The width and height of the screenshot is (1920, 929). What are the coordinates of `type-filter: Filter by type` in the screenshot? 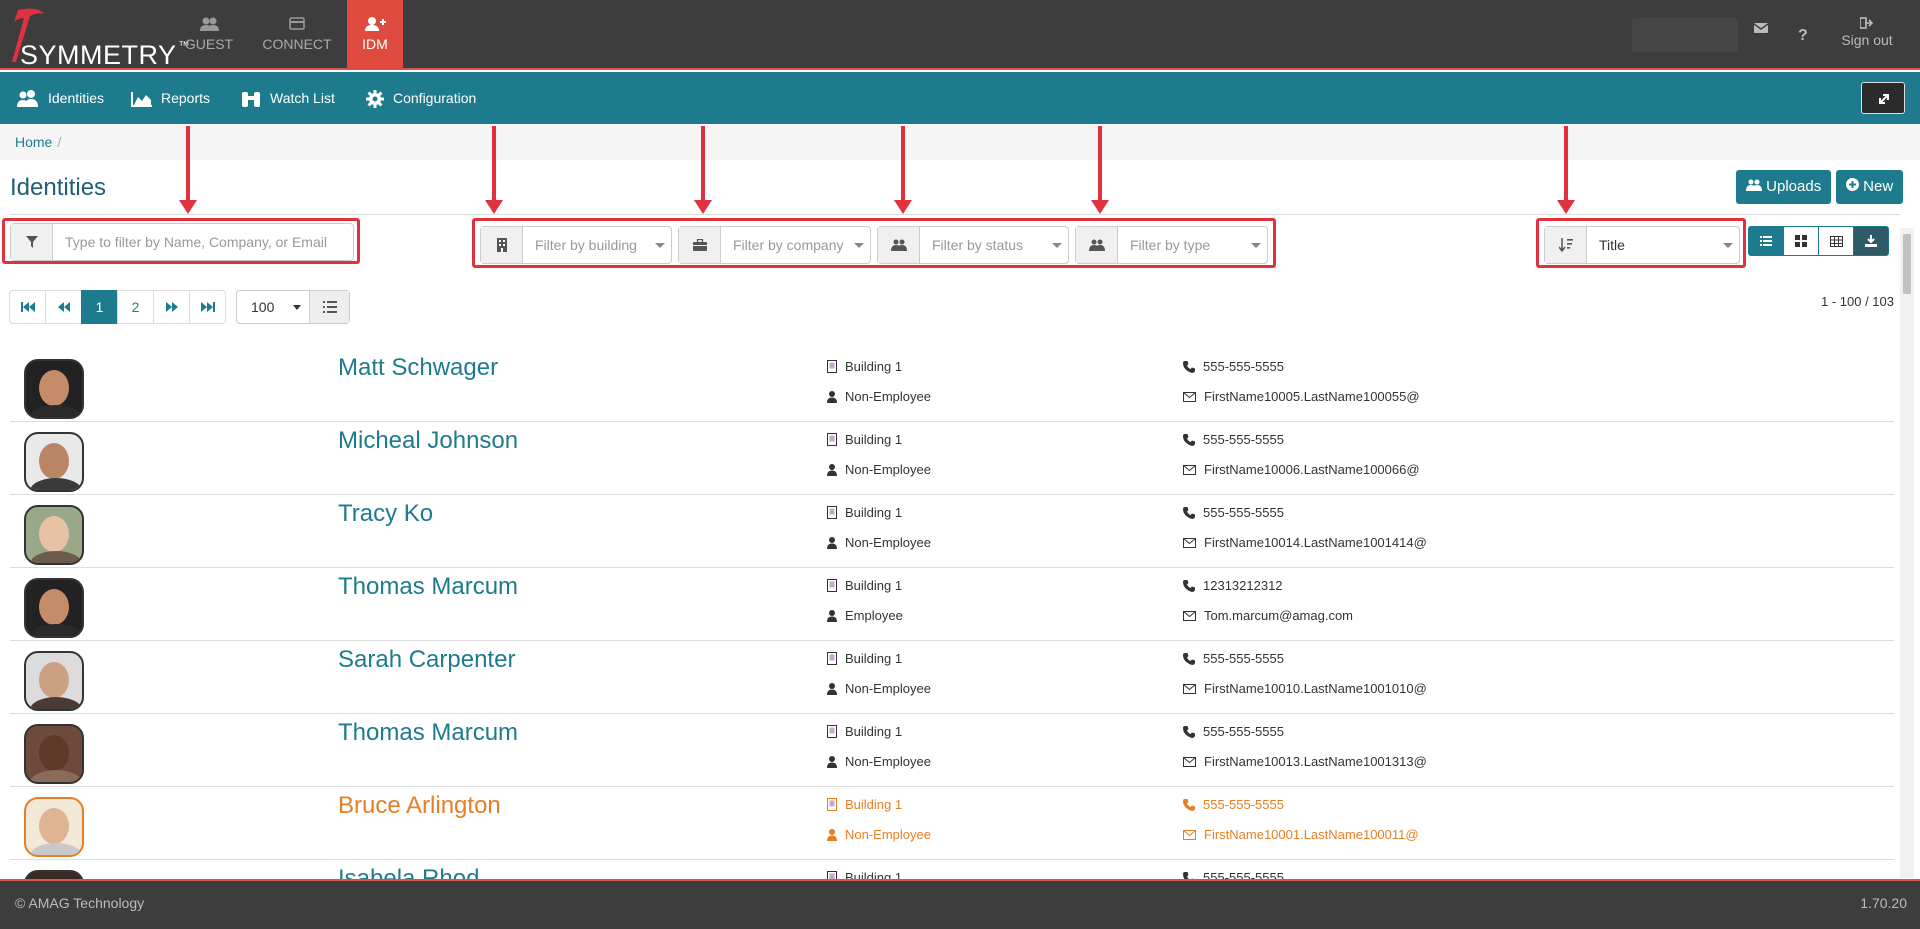 It's located at (1171, 245).